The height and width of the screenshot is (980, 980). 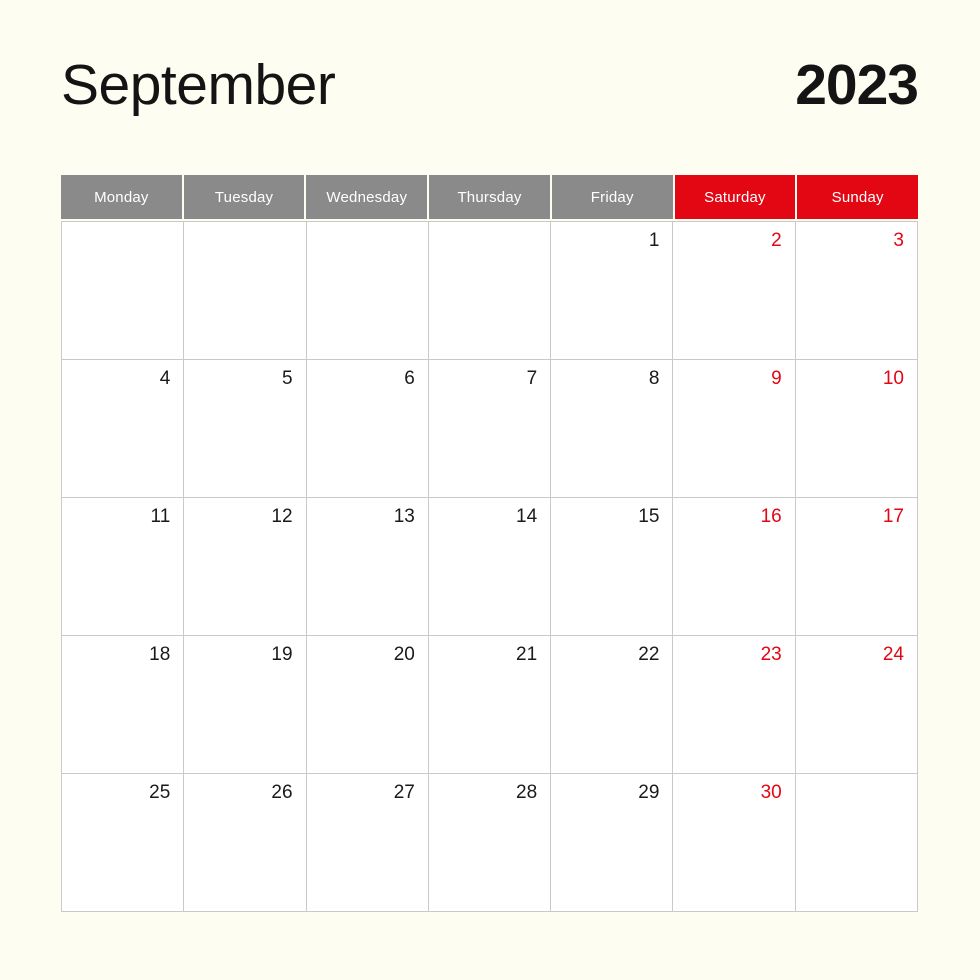 I want to click on weekday-header-thursday: Thursday, so click(x=489, y=197).